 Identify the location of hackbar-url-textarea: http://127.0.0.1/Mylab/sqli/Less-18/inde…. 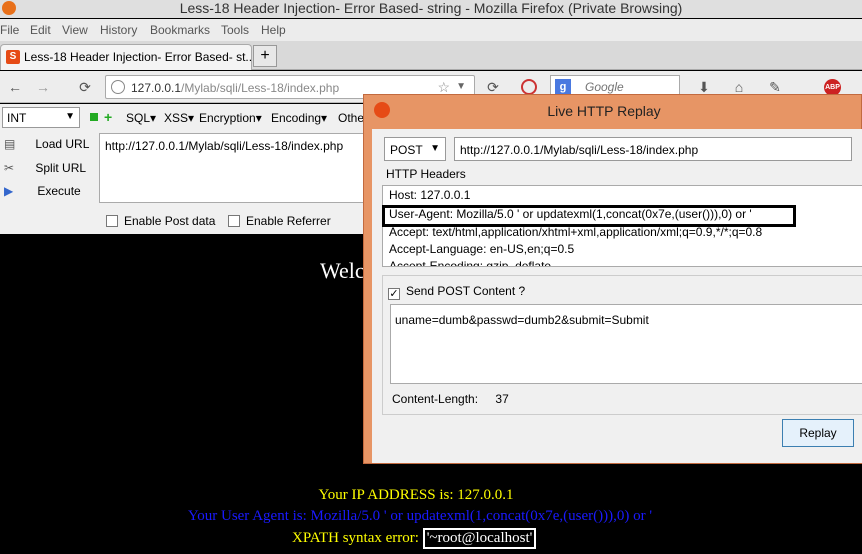
(234, 168).